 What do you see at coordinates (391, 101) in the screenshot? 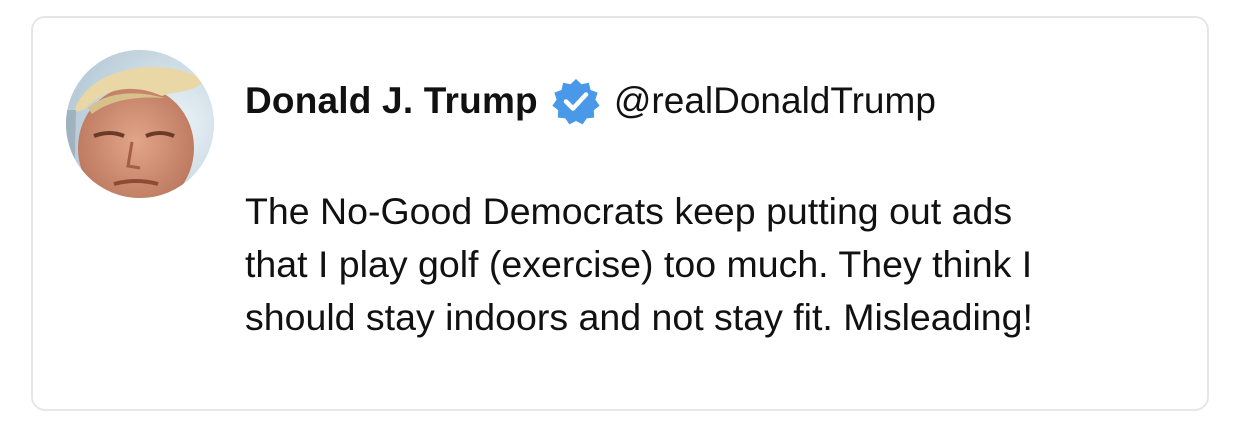
I see `display-name: Donald J. Trump` at bounding box center [391, 101].